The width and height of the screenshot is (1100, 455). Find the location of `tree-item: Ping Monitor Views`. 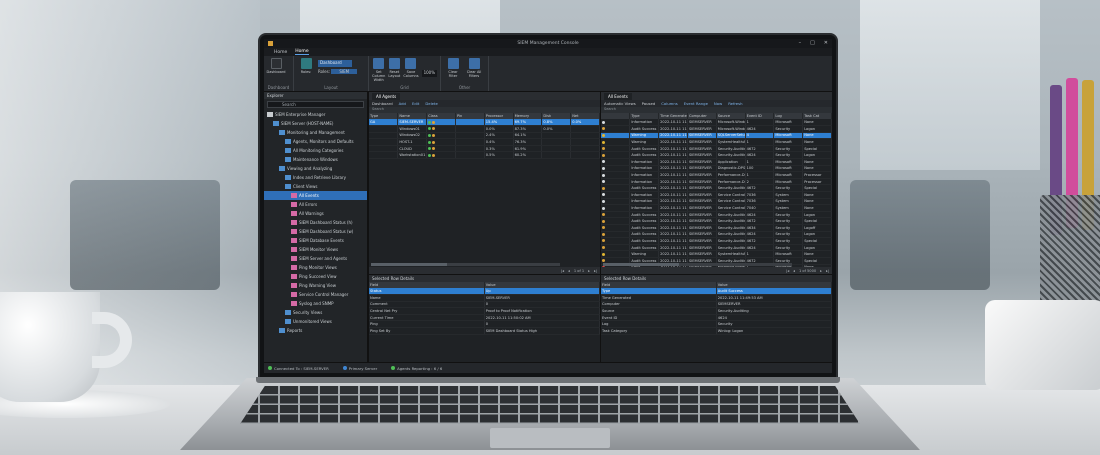

tree-item: Ping Monitor Views is located at coordinates (315, 267).